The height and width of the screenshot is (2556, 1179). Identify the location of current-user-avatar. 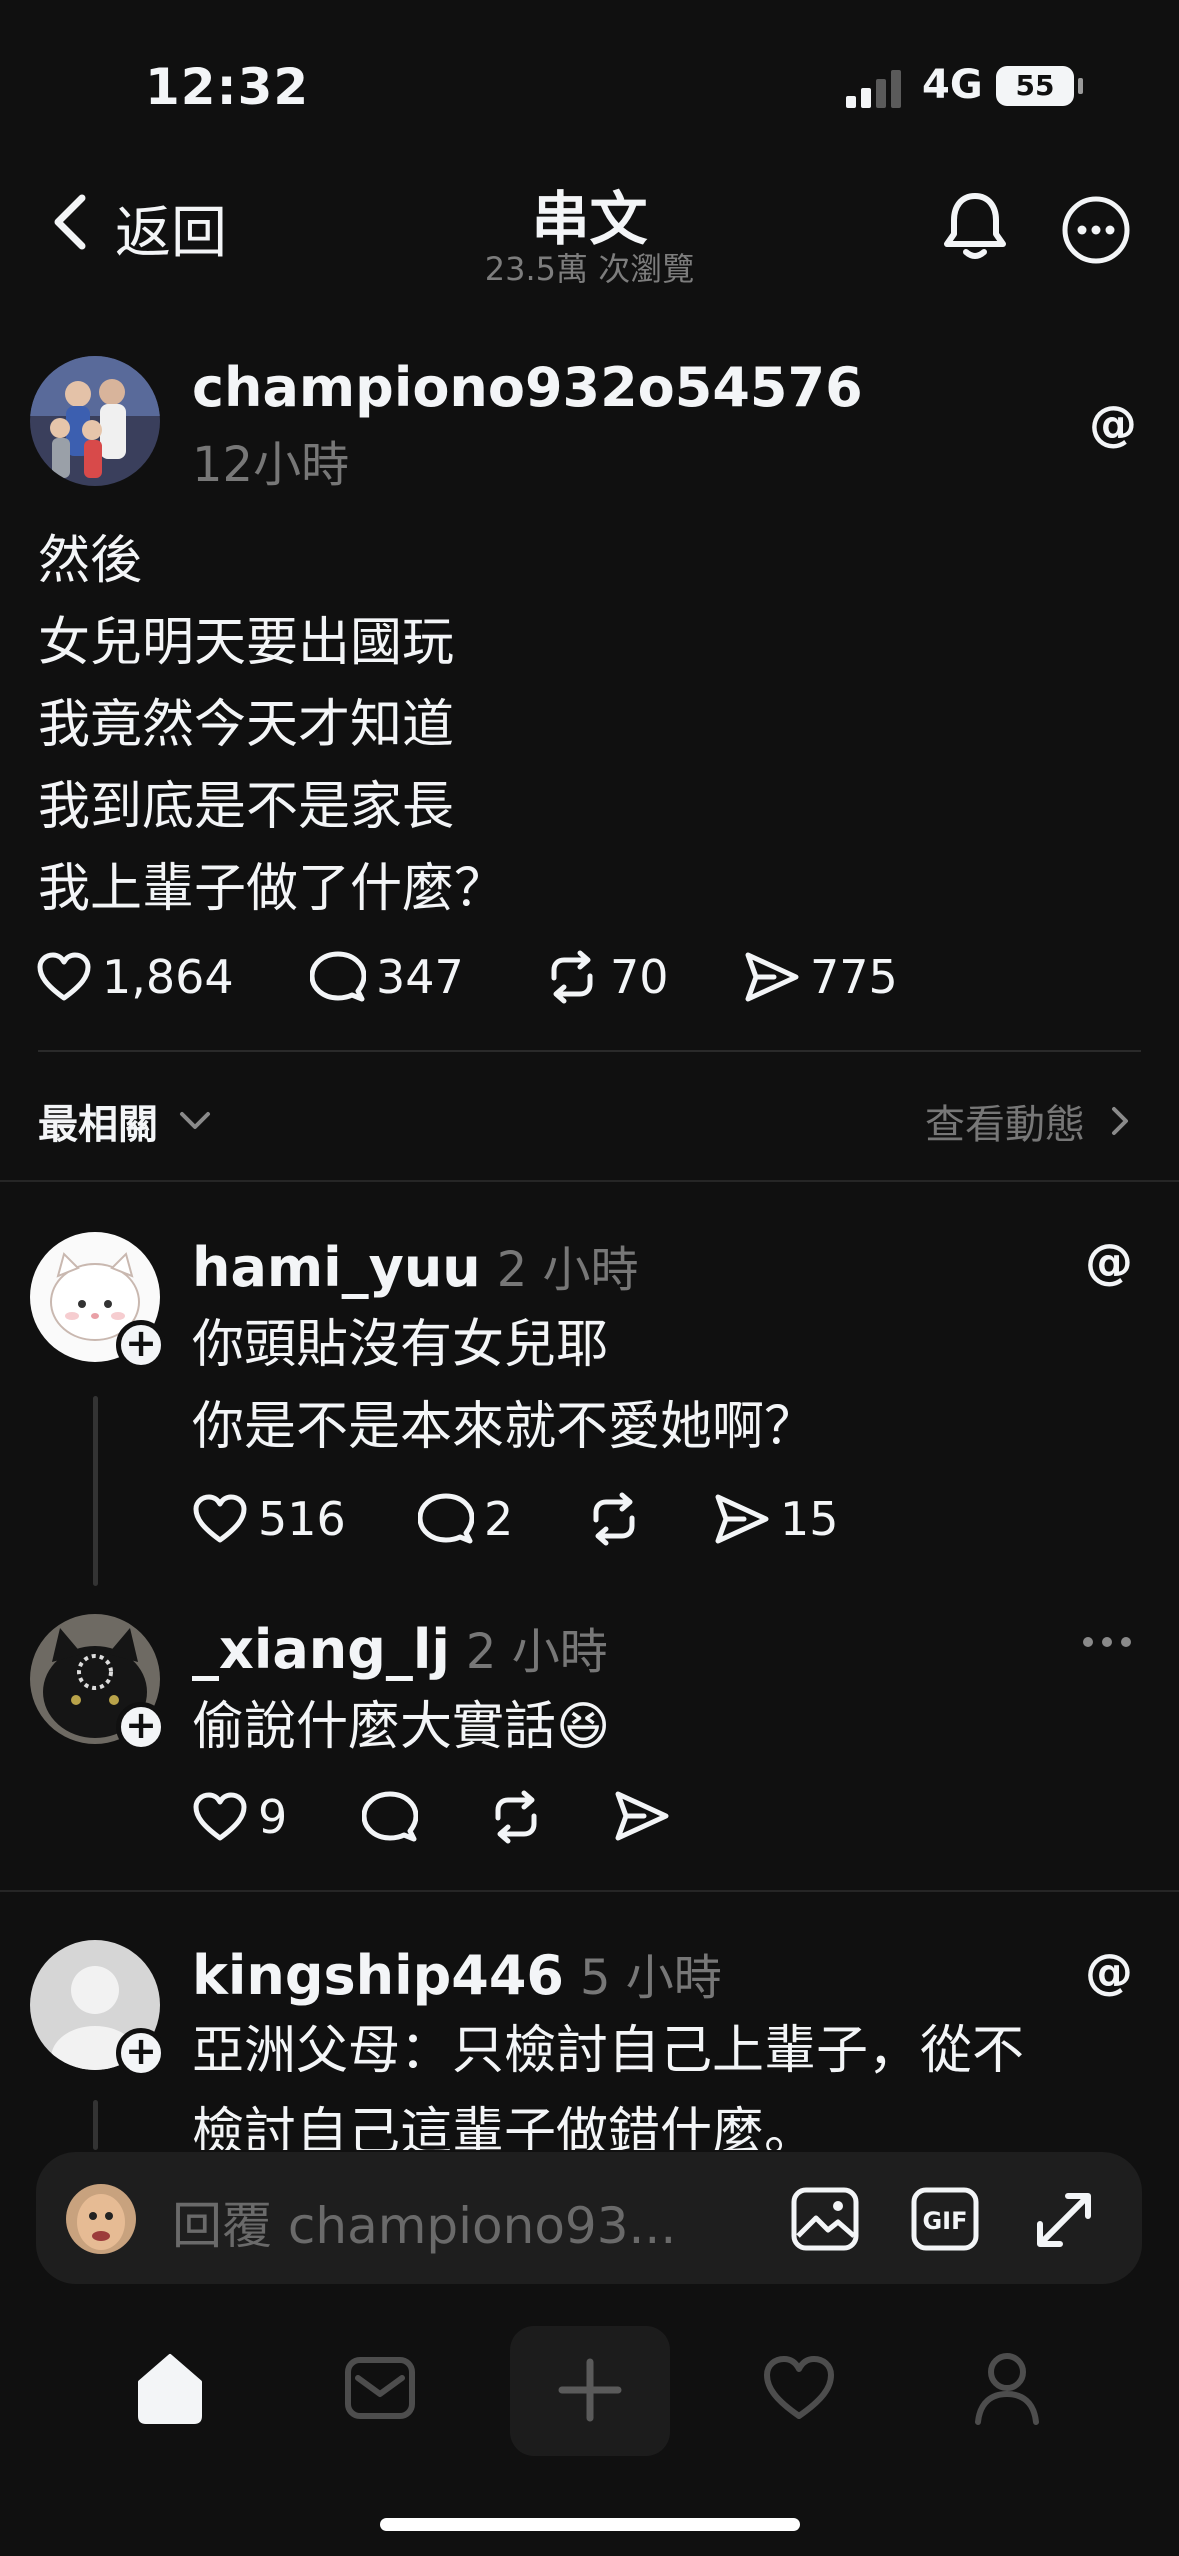
(101, 2219).